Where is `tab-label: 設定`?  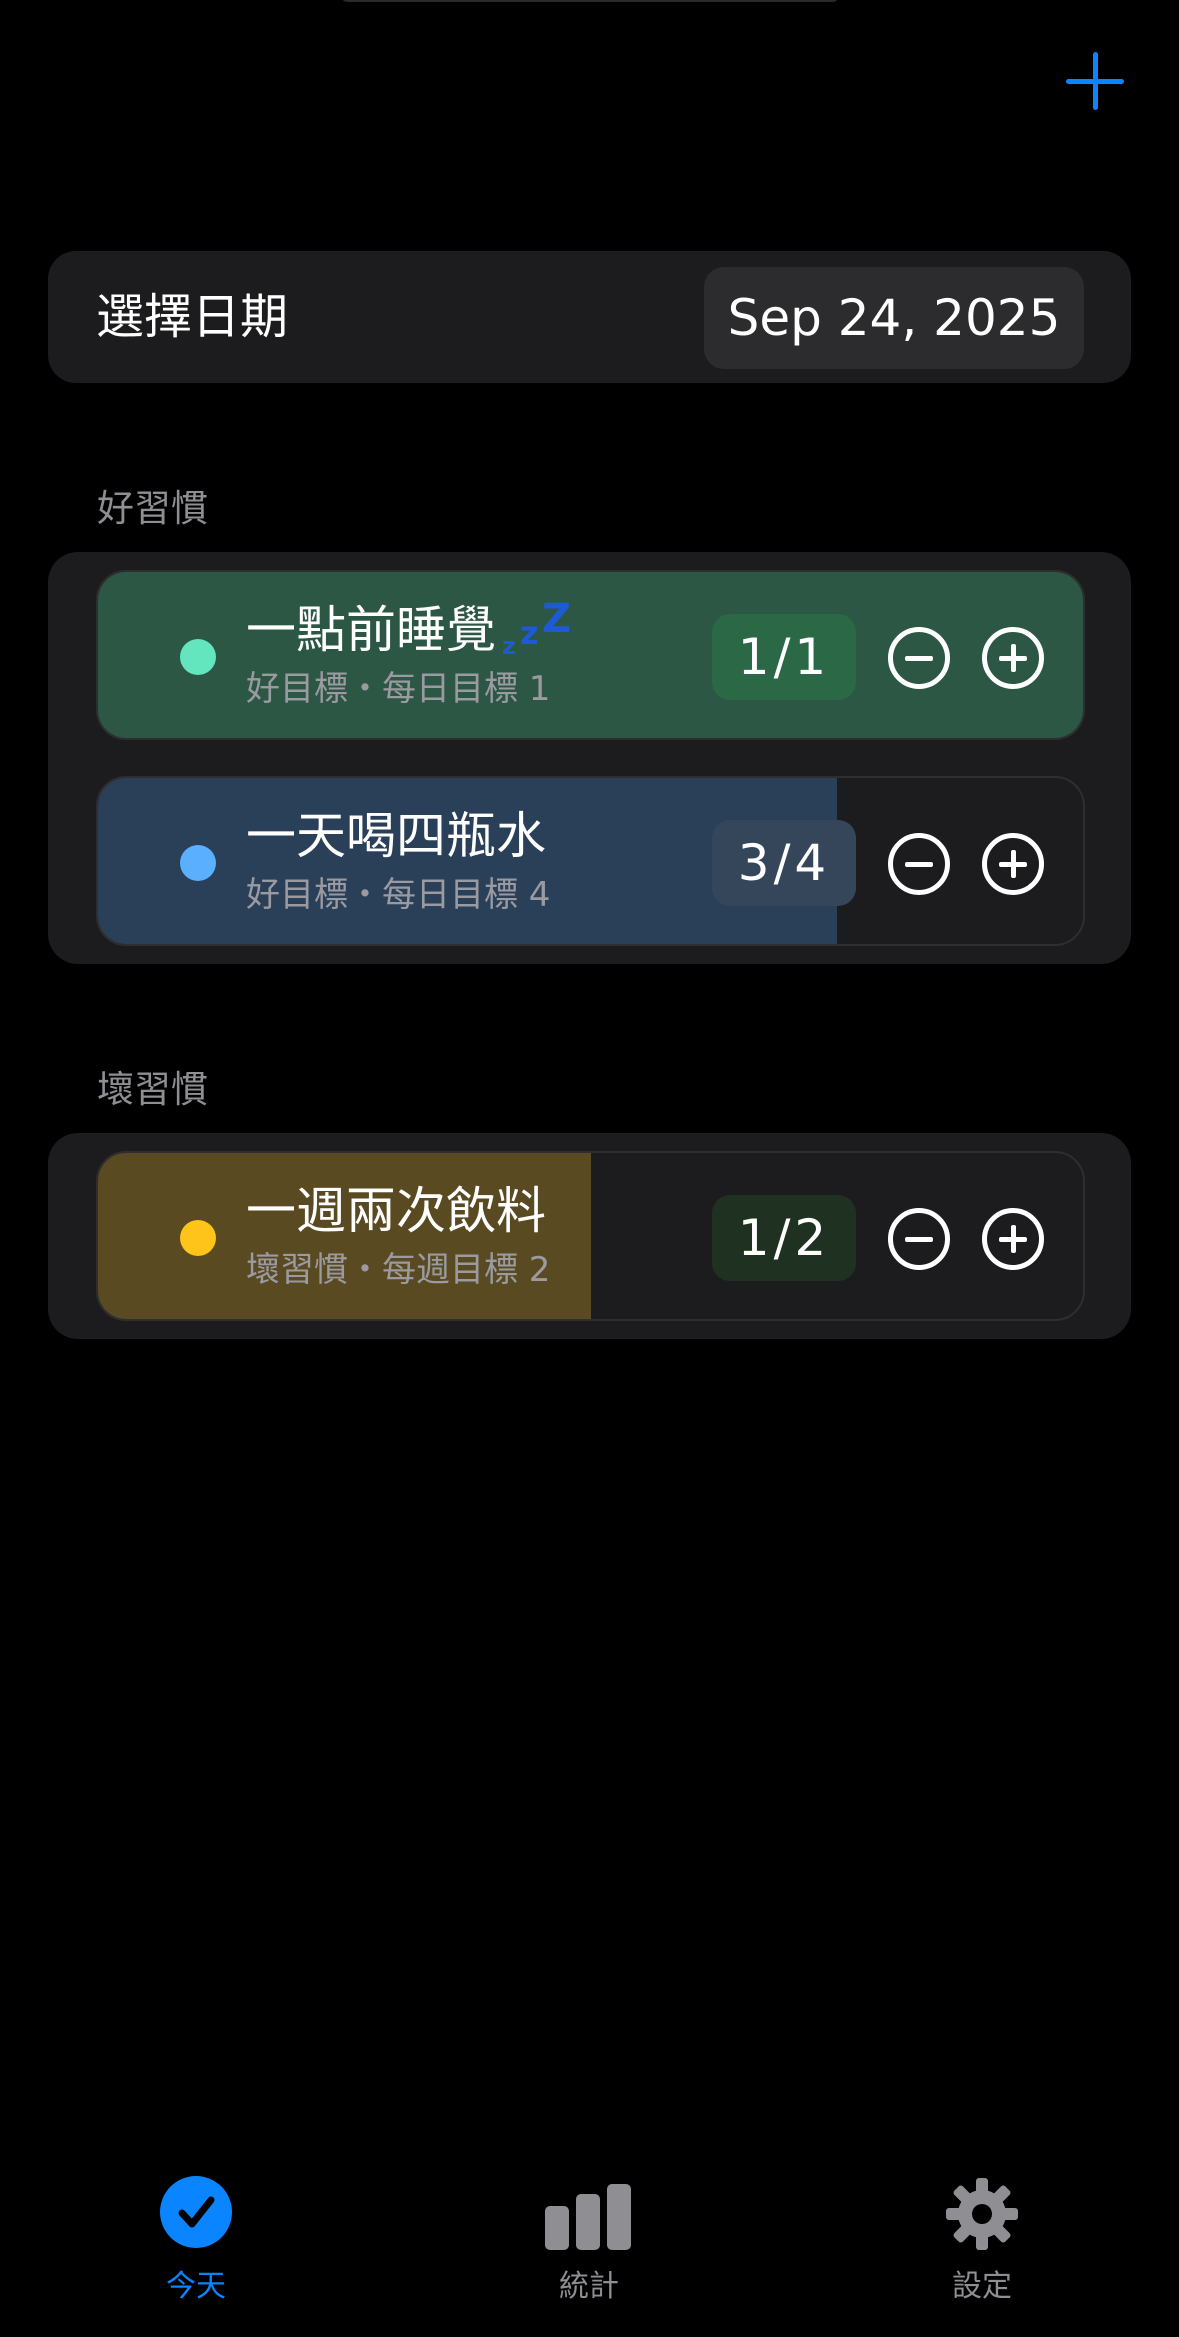 tab-label: 設定 is located at coordinates (982, 2286).